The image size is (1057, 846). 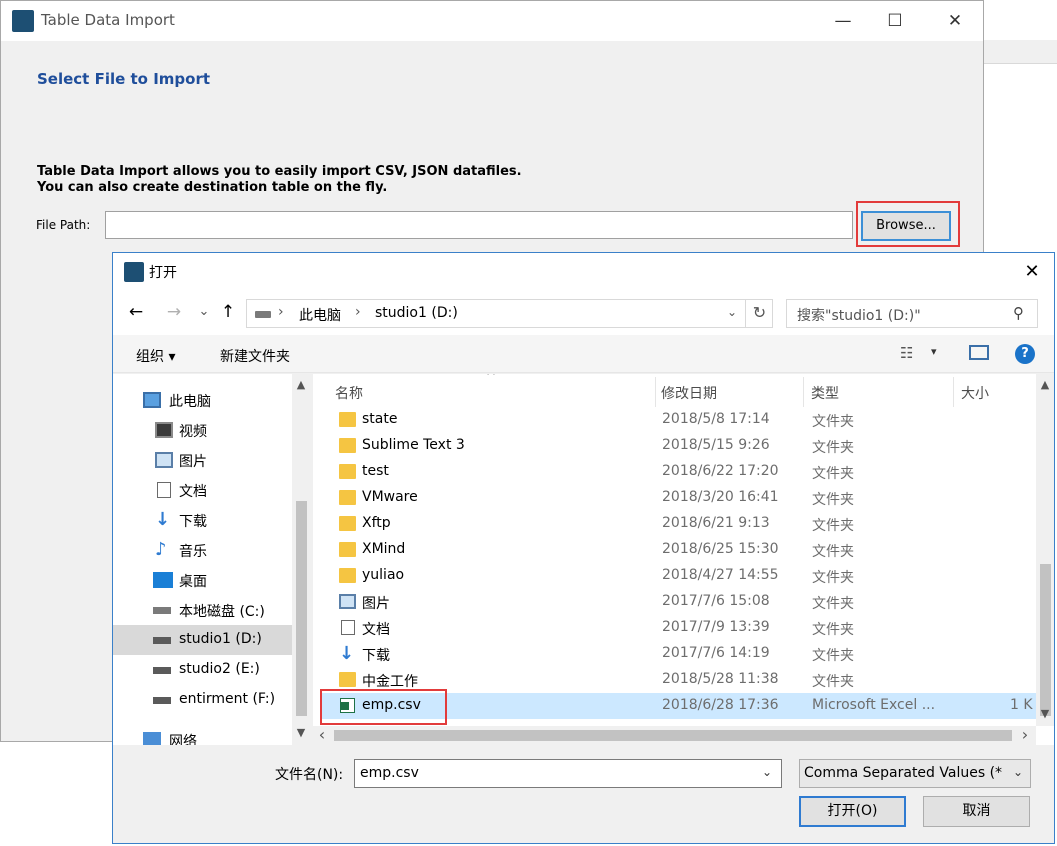 I want to click on dialog-close-button: ✕, so click(x=1032, y=272).